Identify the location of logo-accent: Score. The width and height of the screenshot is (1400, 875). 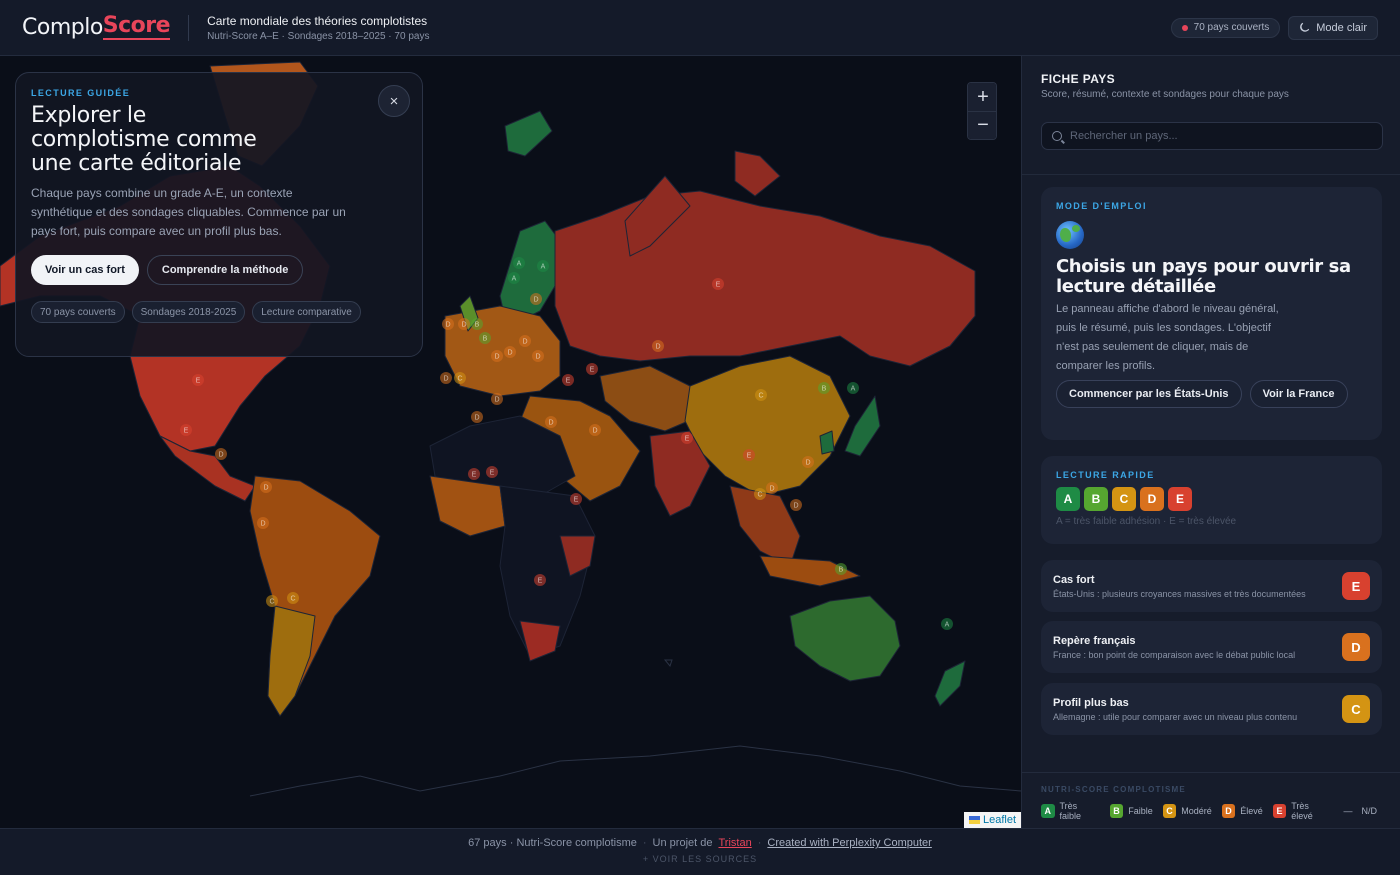
(136, 26).